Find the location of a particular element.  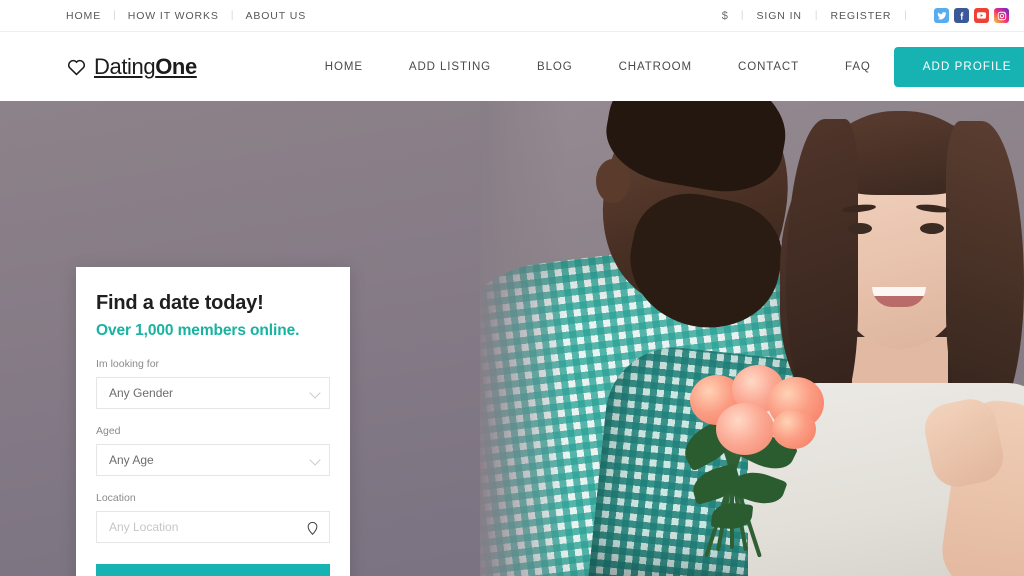

logo-text-secondary: One is located at coordinates (176, 66).